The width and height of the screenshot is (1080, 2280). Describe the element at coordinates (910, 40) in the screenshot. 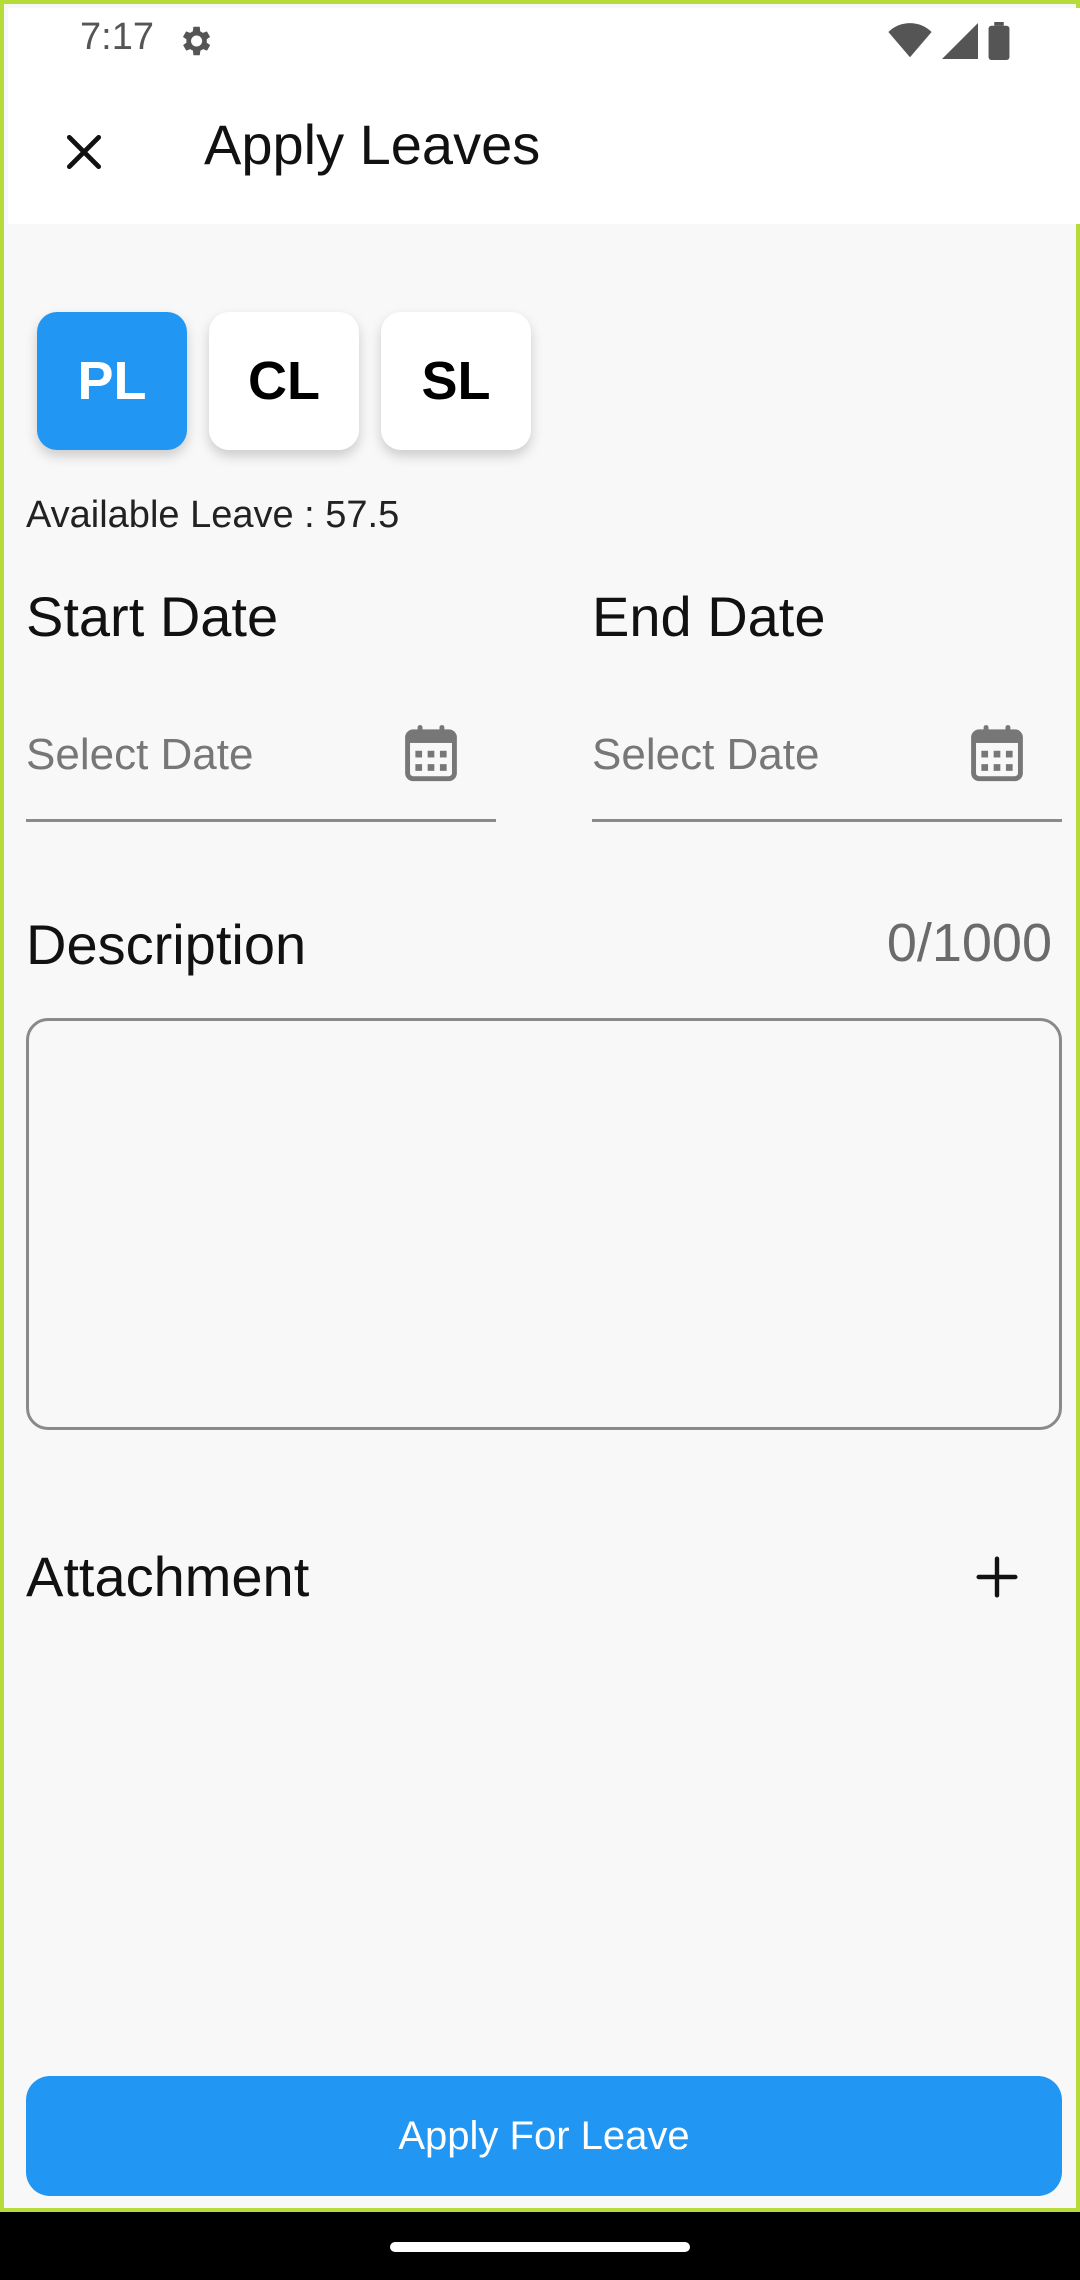

I see `wifi-icon` at that location.